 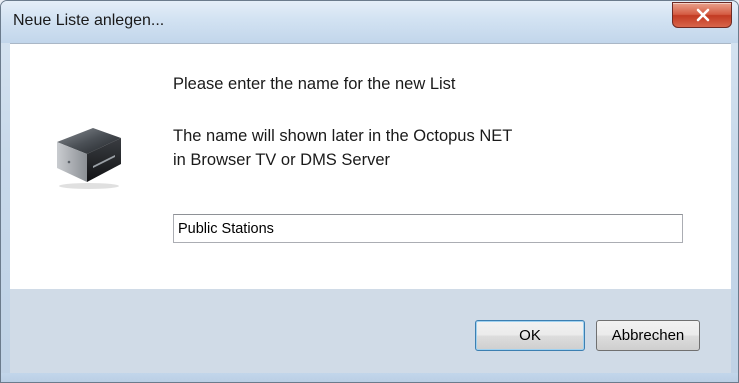 What do you see at coordinates (648, 335) in the screenshot?
I see `cancel-button: Abbrechen` at bounding box center [648, 335].